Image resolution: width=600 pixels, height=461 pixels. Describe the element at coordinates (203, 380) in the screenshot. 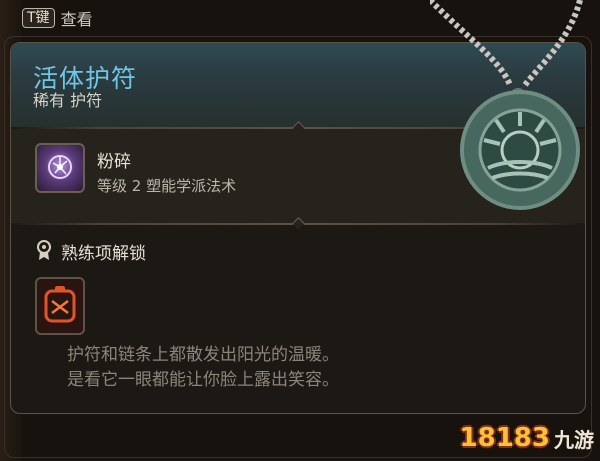

I see `description-line-2: 是看它一眼都能让你脸上露出笑容。` at that location.